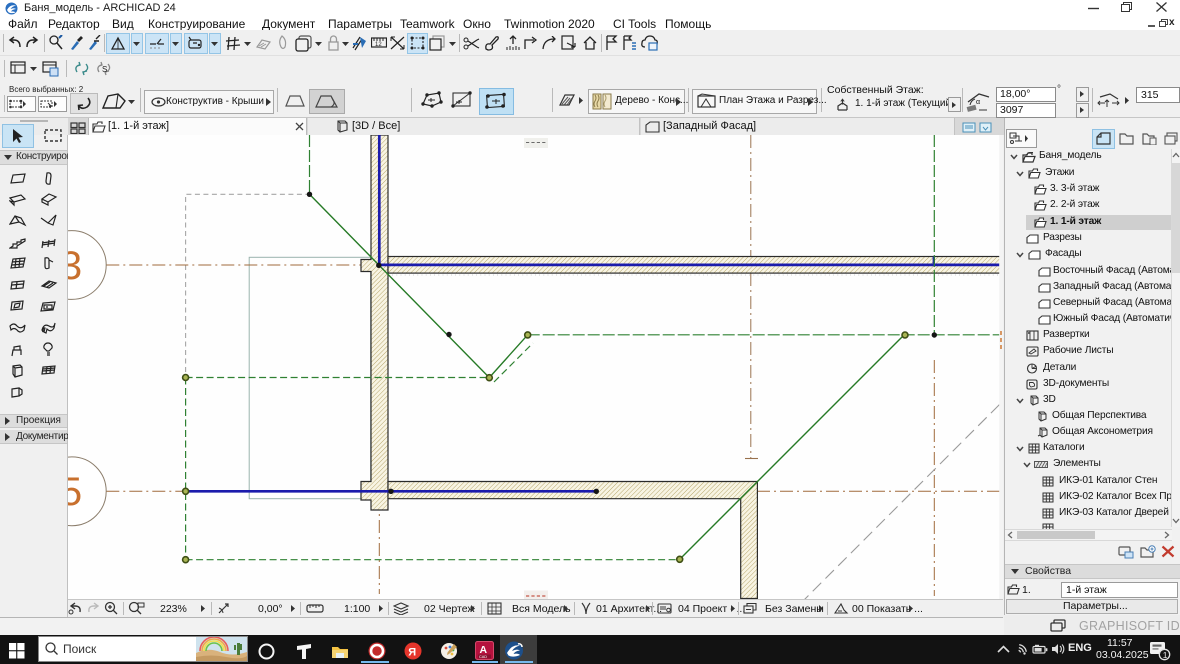  What do you see at coordinates (378, 45) in the screenshot?
I see `svg-text: 12` at bounding box center [378, 45].